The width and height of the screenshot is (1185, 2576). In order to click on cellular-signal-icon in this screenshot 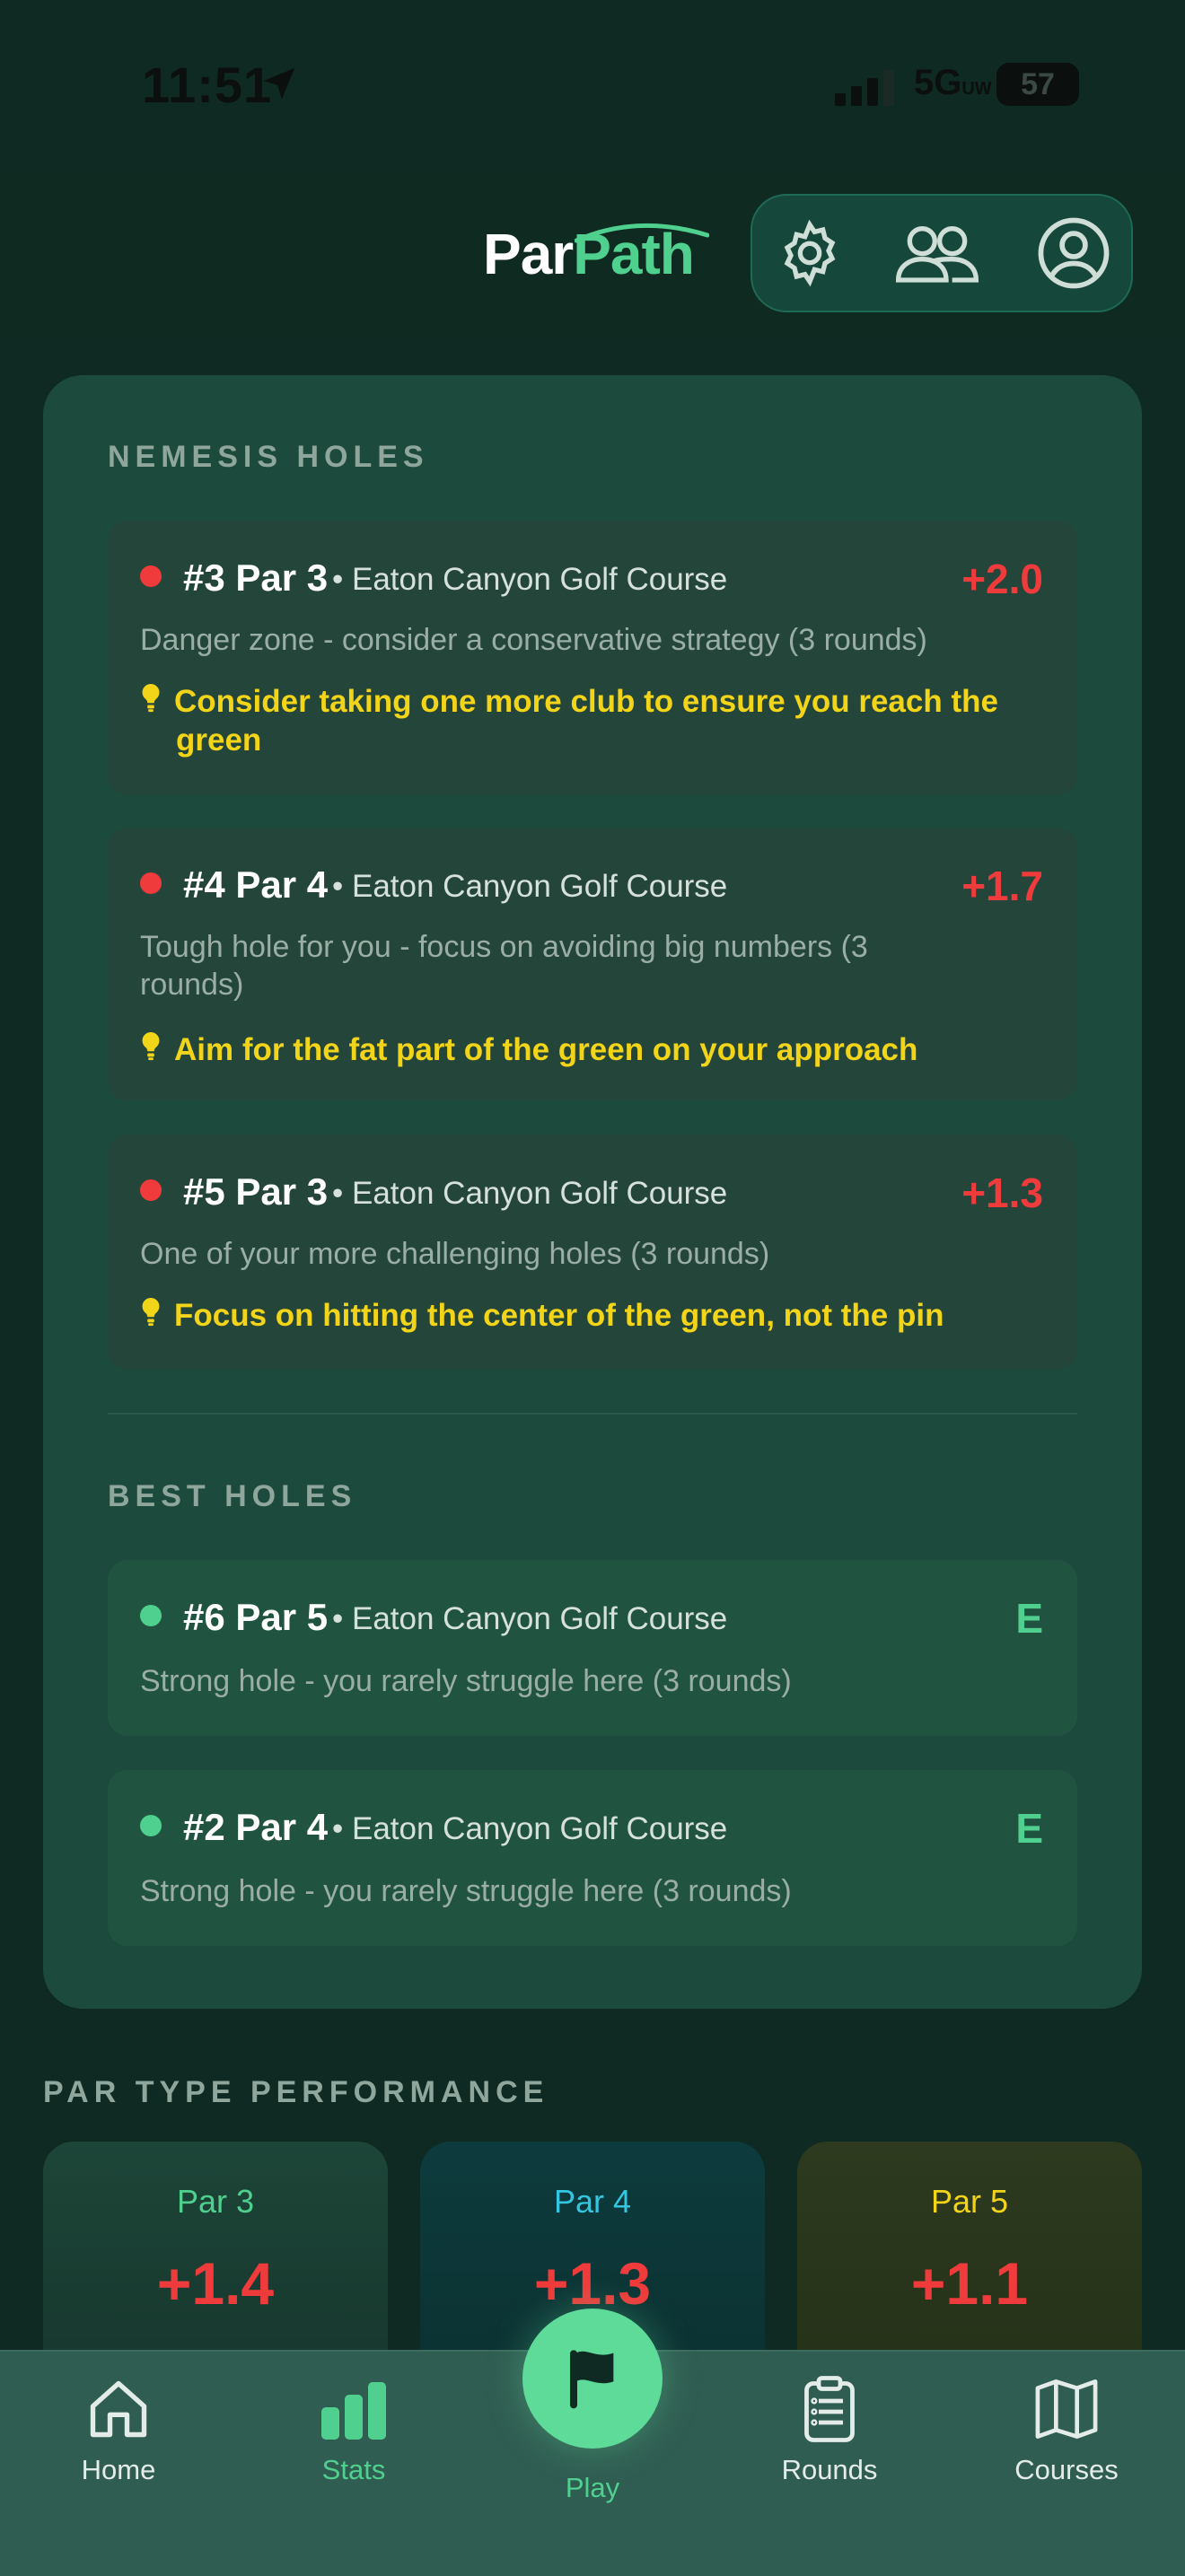, I will do `click(864, 88)`.